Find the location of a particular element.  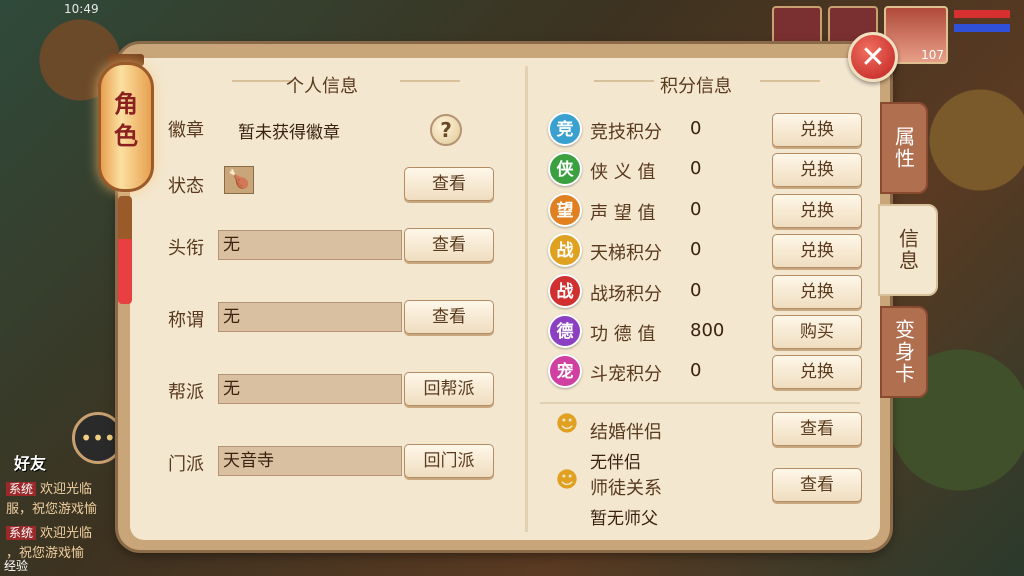

badge-value: 暂未获得徽章 is located at coordinates (289, 133).